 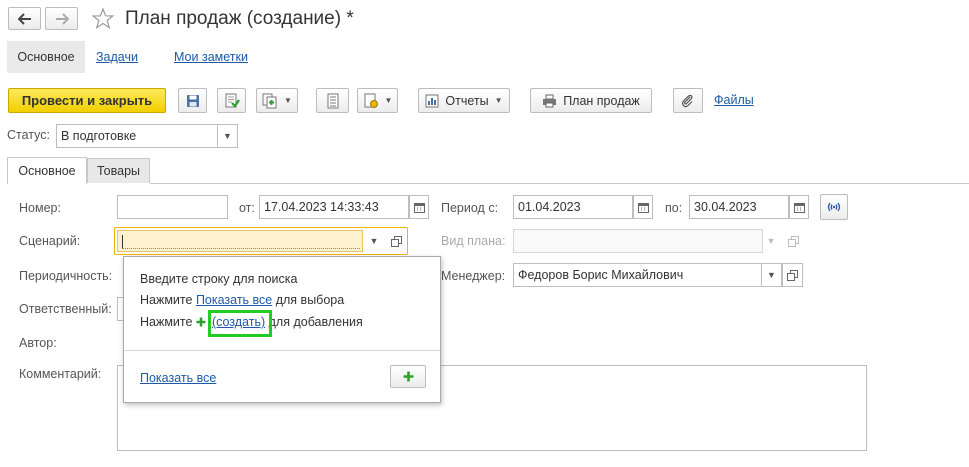 What do you see at coordinates (168, 322) in the screenshot?
I see `popup-hint-create-prefix: Нажмите` at bounding box center [168, 322].